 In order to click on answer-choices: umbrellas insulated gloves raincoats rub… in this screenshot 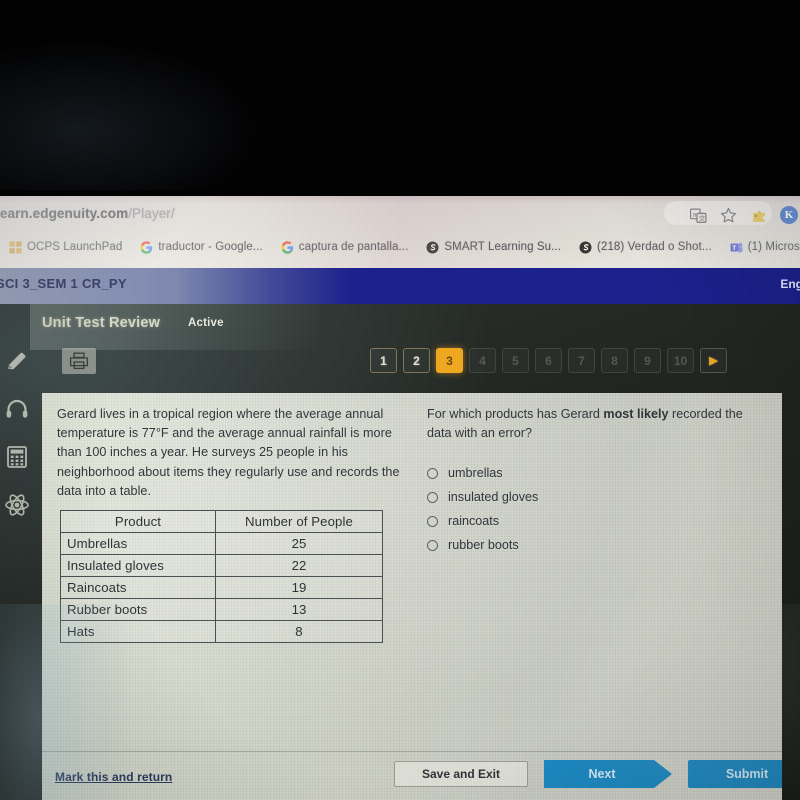, I will do `click(594, 509)`.